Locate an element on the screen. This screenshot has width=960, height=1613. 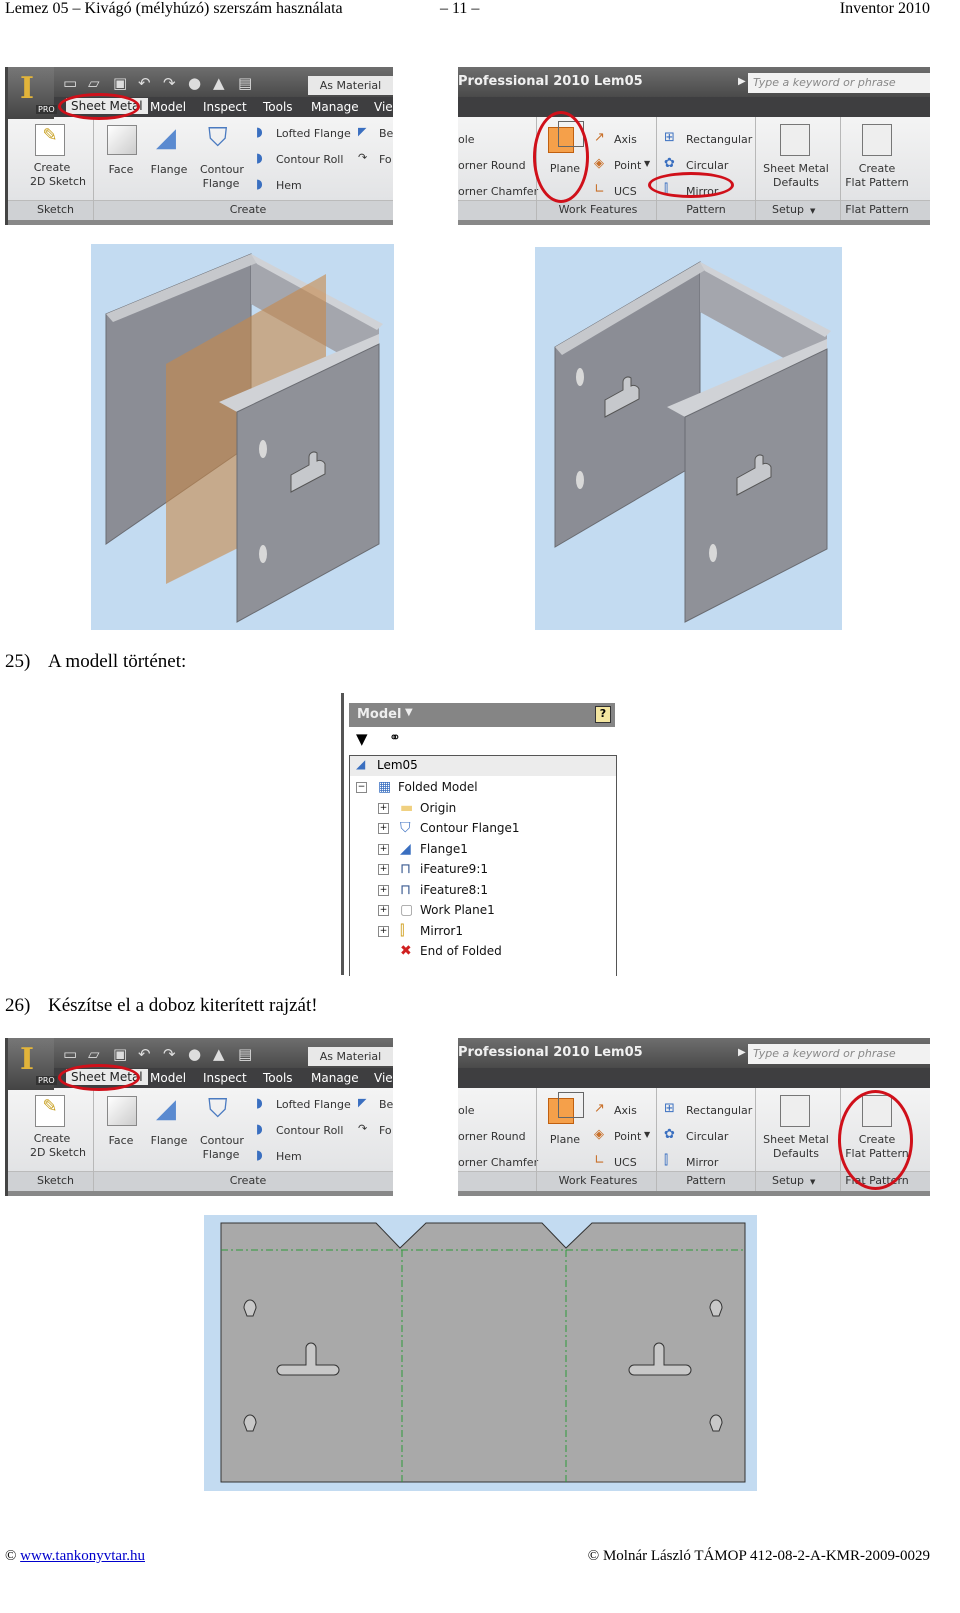
circular-button: Circular is located at coordinates (707, 1137).